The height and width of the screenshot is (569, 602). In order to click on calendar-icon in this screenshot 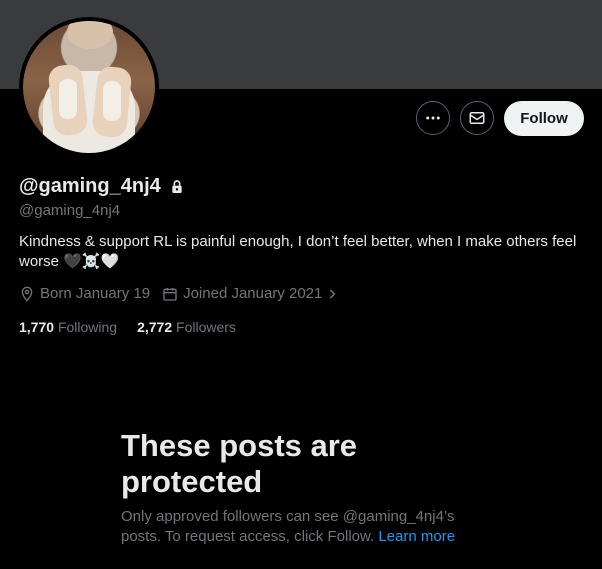, I will do `click(170, 294)`.